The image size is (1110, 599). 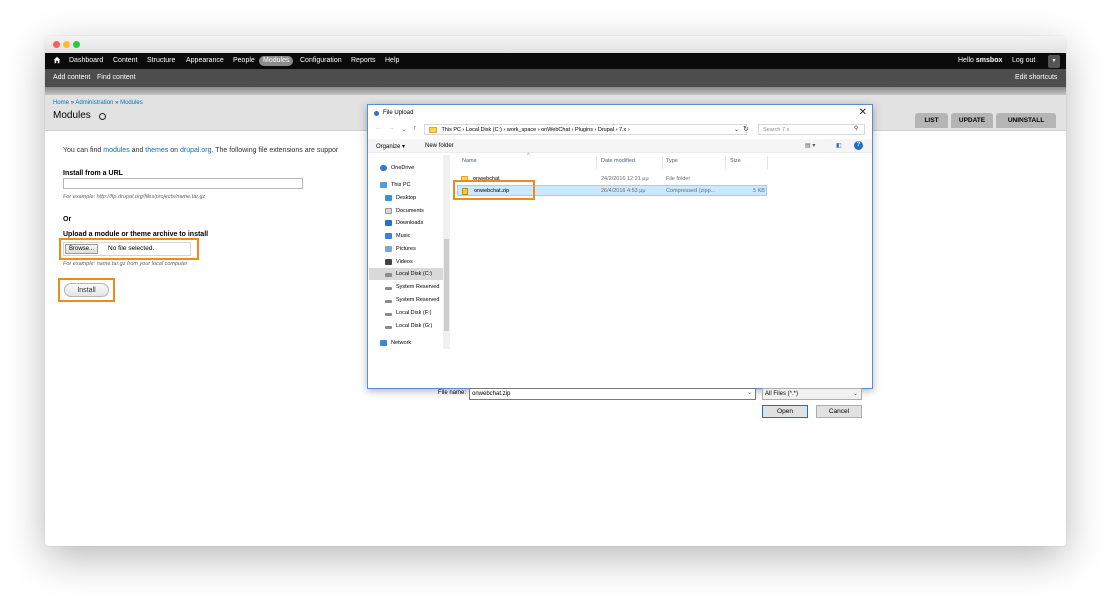 What do you see at coordinates (622, 130) in the screenshot?
I see `path-segment: 7.x` at bounding box center [622, 130].